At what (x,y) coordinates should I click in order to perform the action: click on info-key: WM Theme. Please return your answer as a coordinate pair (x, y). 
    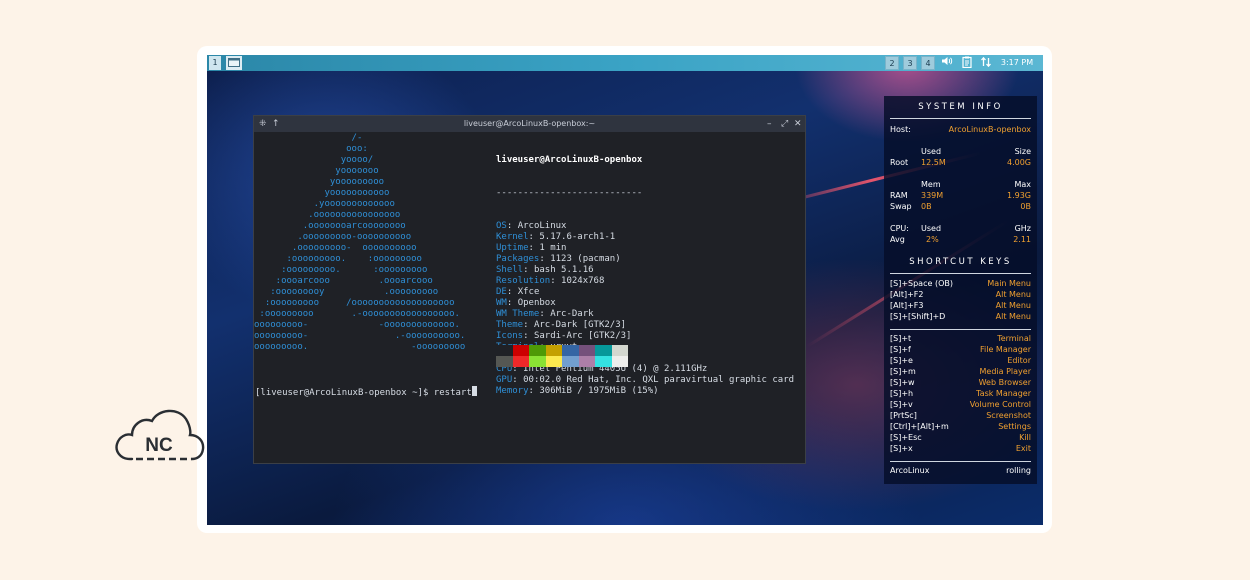
    Looking at the image, I should click on (518, 314).